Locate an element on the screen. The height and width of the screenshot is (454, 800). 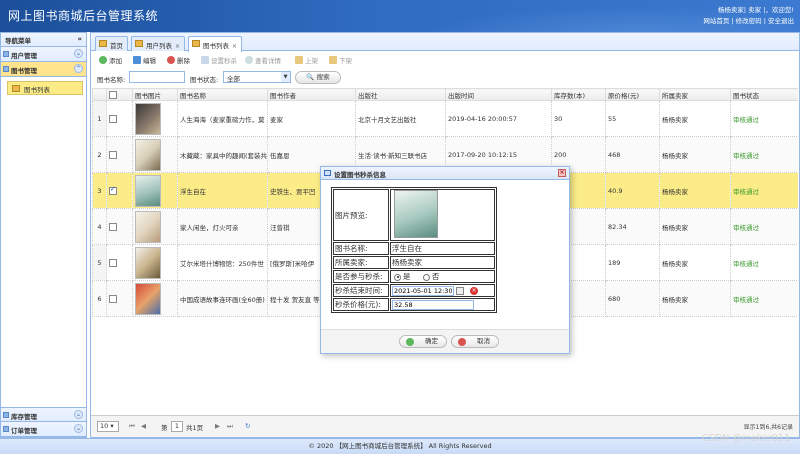
record-summary: 显示1到6,共6记录 is located at coordinates (768, 427).